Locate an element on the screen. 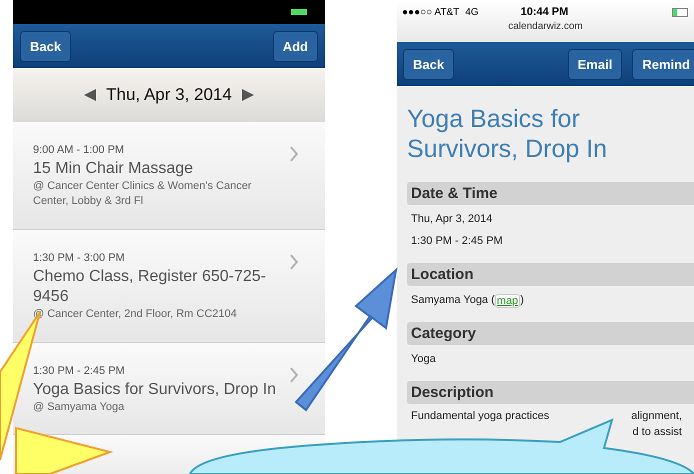 The height and width of the screenshot is (474, 694). description-text: d to assist is located at coordinates (657, 432).